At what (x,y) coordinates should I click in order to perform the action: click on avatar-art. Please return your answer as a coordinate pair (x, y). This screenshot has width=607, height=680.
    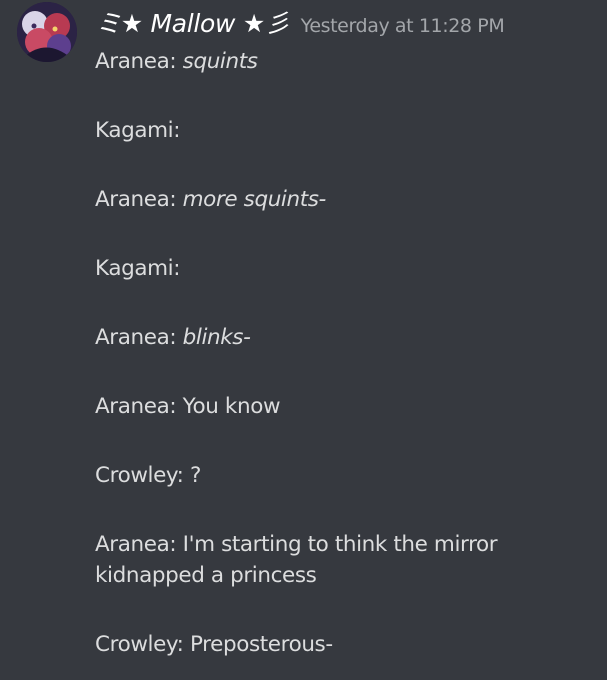
    Looking at the image, I should click on (47, 32).